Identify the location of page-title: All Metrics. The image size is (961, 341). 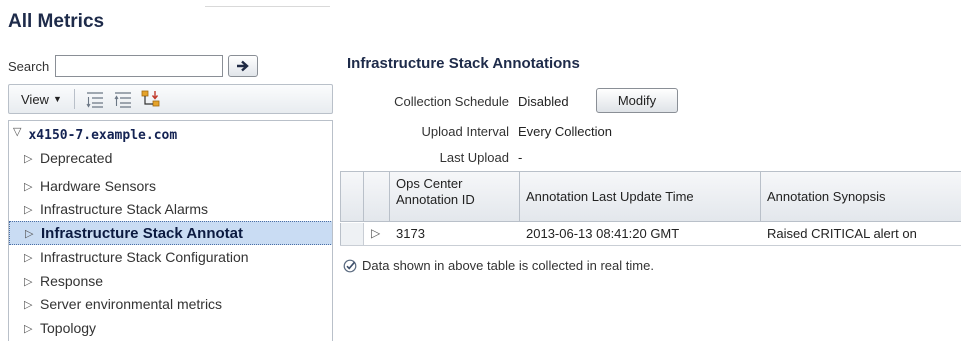
(56, 21).